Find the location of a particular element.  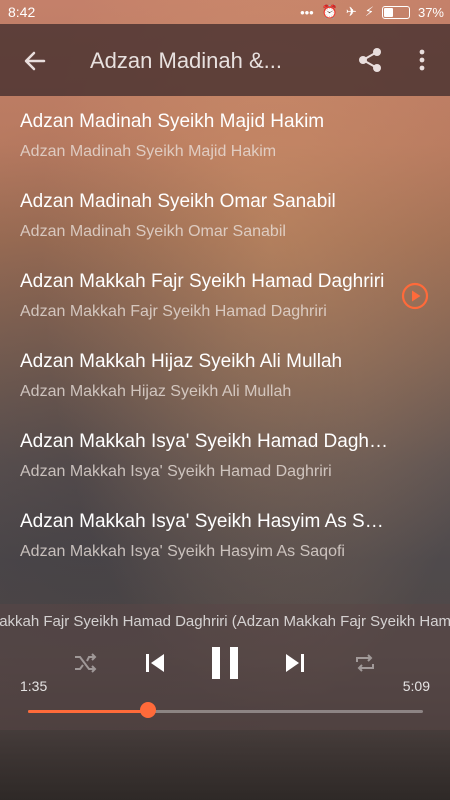

track-subtitle: Adzan Makkah Hijaz Syeikh Ali Mullah is located at coordinates (156, 391).